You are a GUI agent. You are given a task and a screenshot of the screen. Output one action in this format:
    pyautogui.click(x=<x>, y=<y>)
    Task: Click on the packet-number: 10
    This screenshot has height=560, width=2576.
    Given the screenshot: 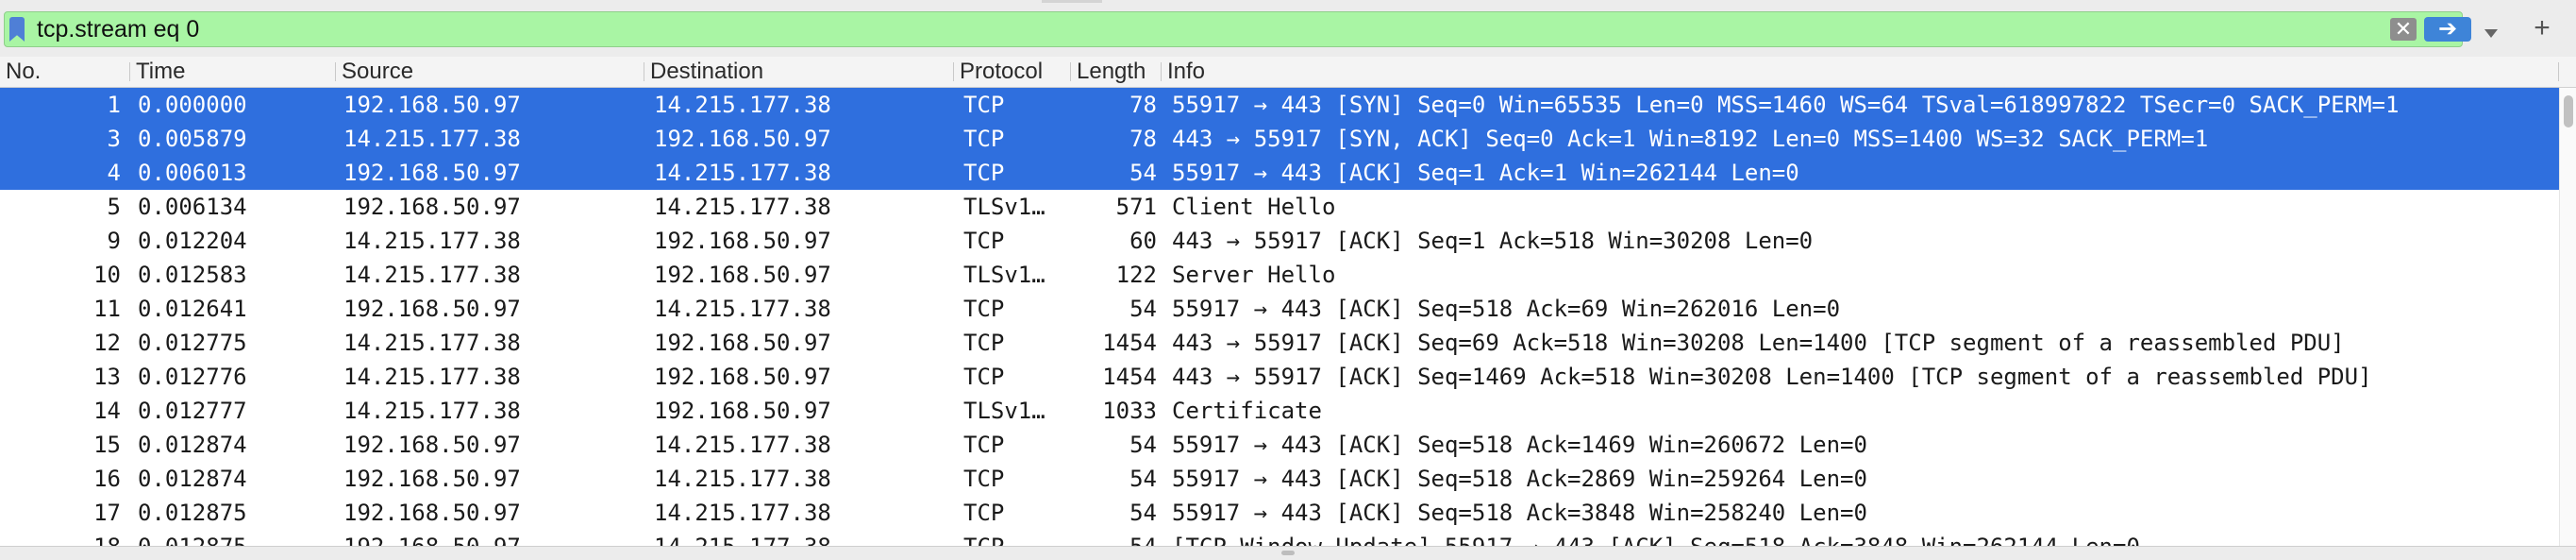 What is the action you would take?
    pyautogui.click(x=107, y=275)
    